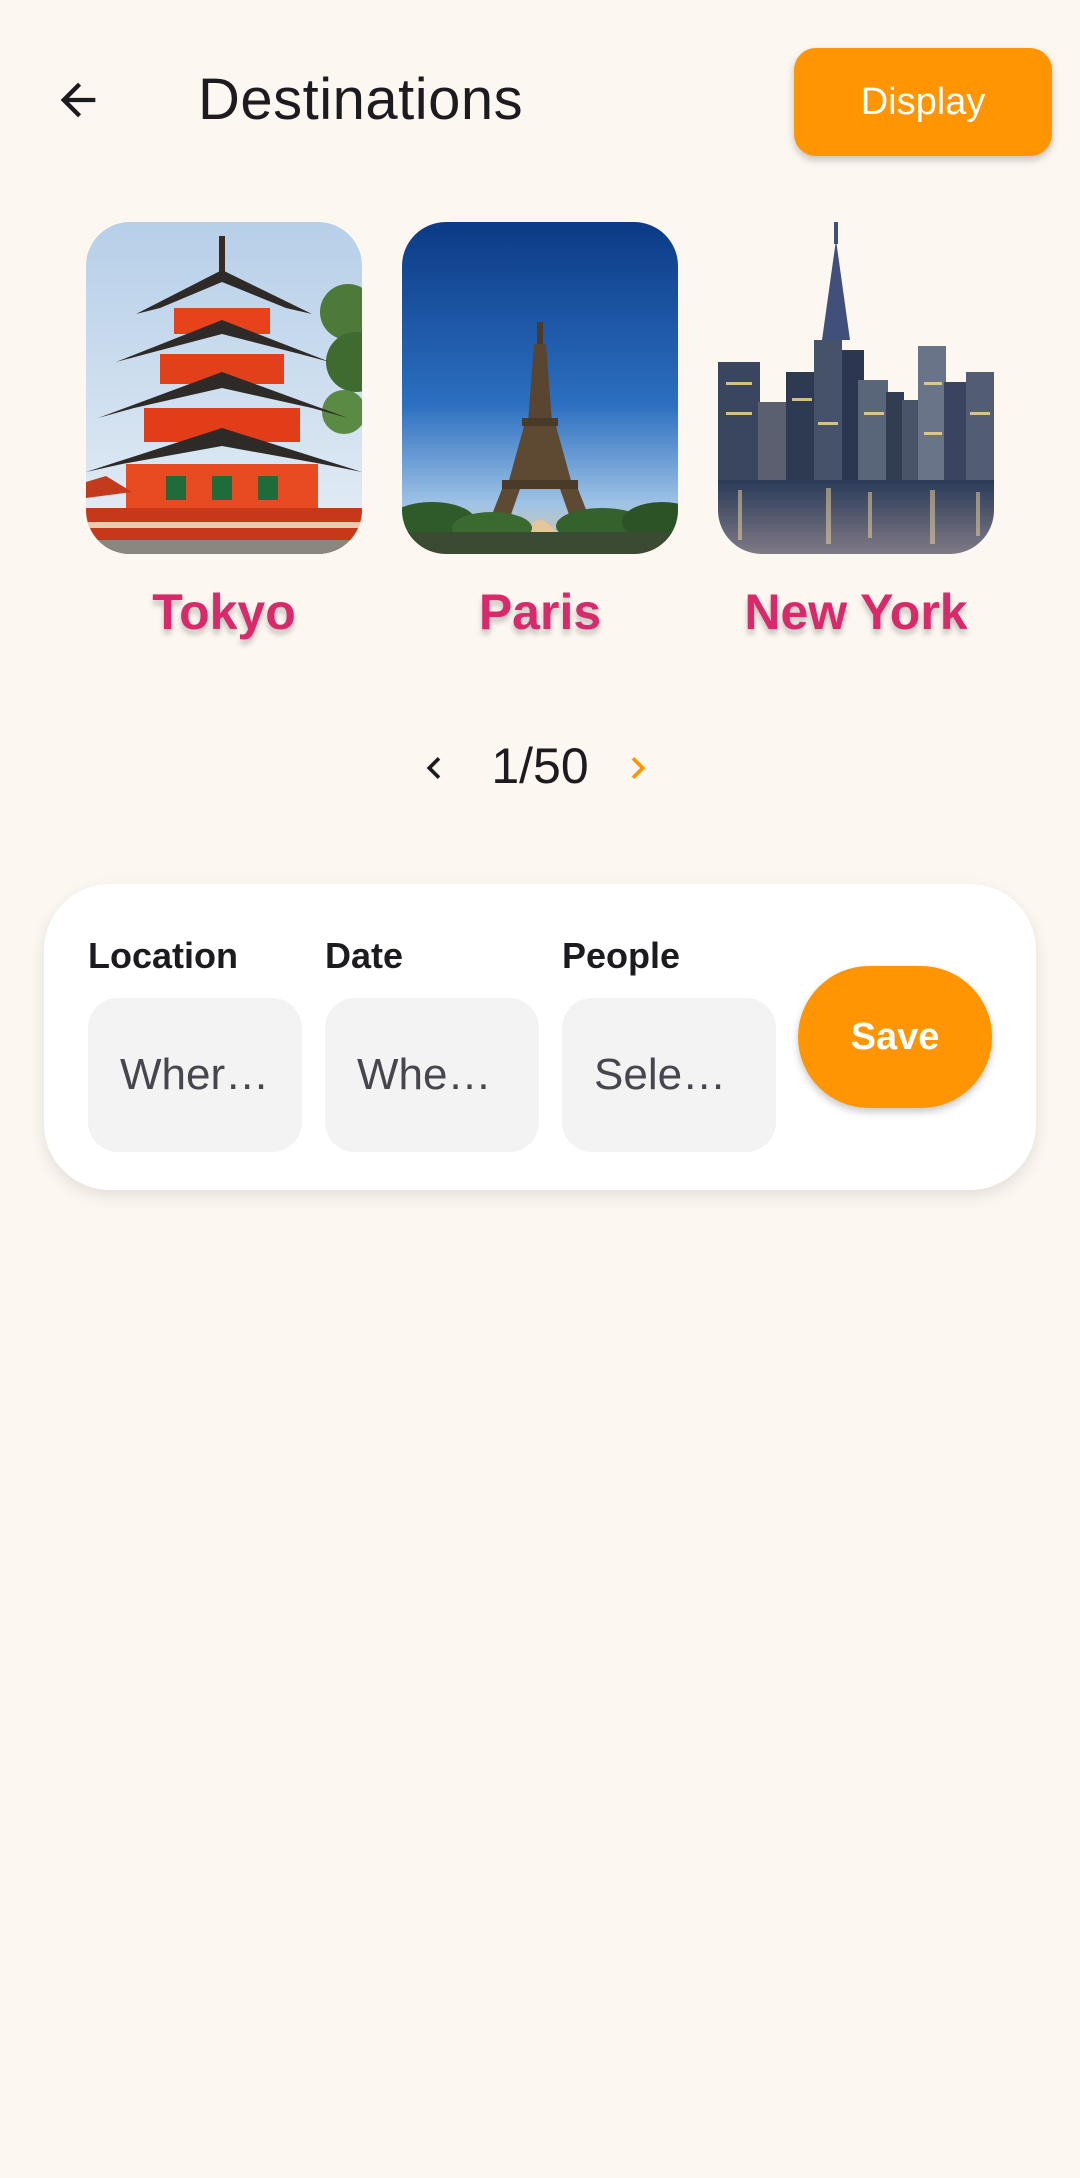  What do you see at coordinates (195, 1075) in the screenshot?
I see `location-input` at bounding box center [195, 1075].